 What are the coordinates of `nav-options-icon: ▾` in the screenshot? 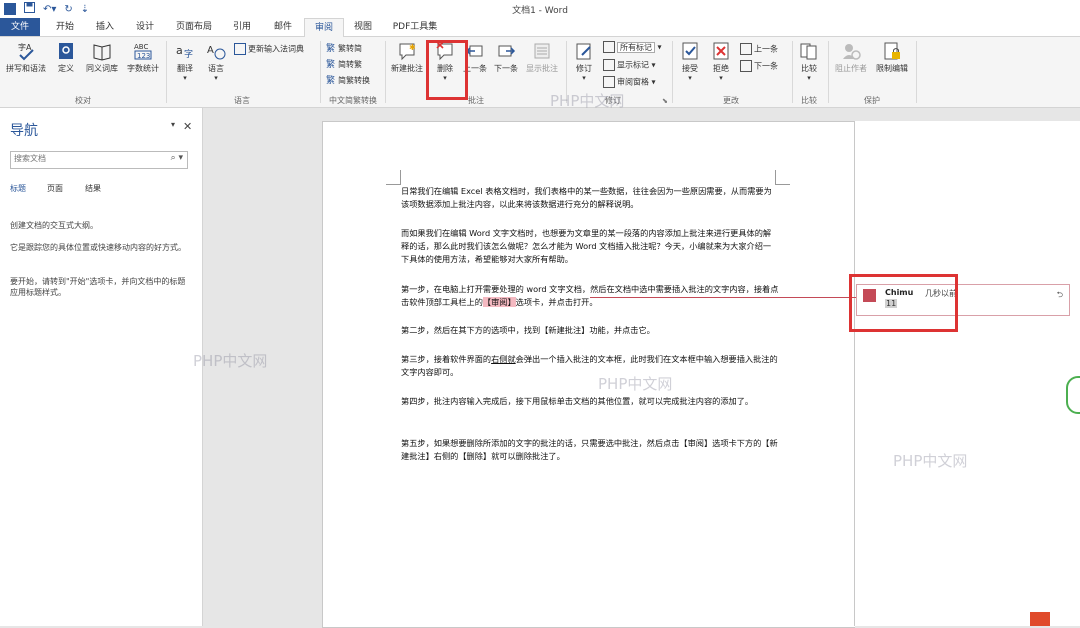 It's located at (173, 124).